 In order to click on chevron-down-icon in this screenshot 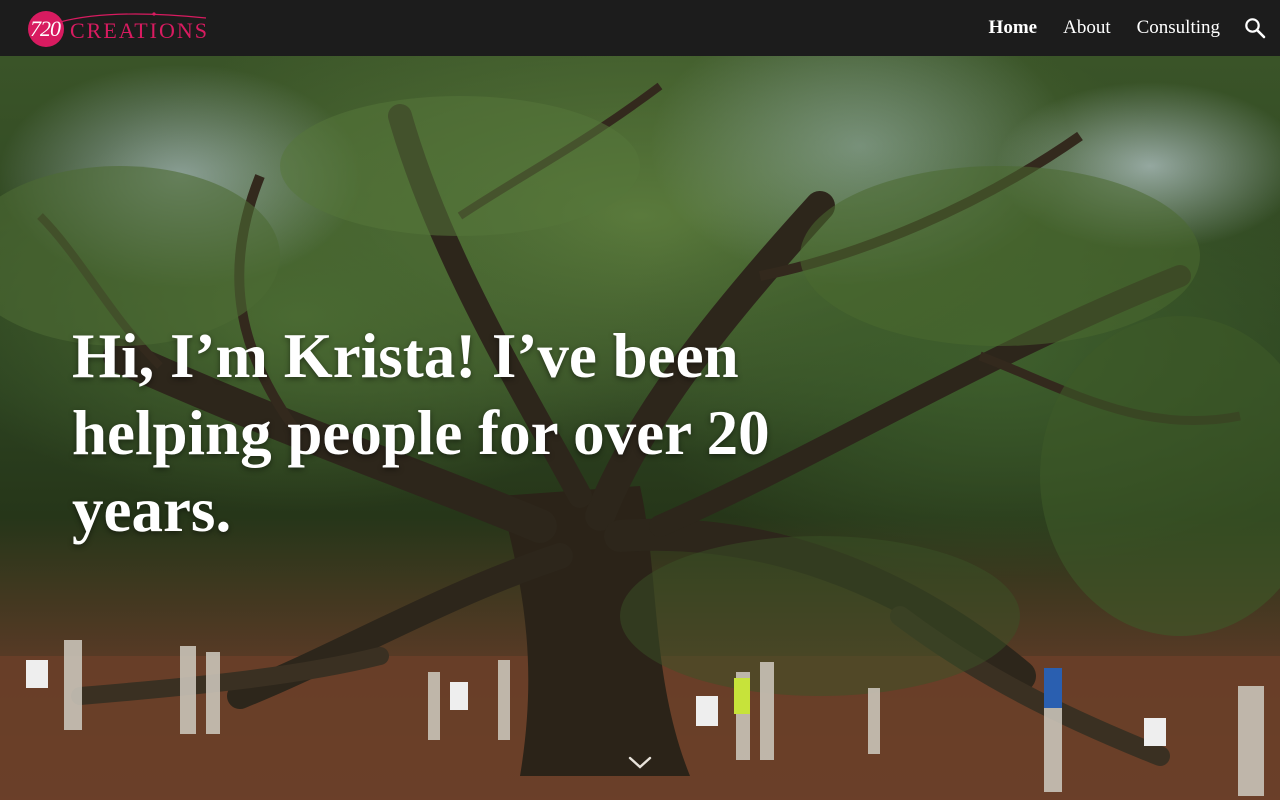, I will do `click(640, 762)`.